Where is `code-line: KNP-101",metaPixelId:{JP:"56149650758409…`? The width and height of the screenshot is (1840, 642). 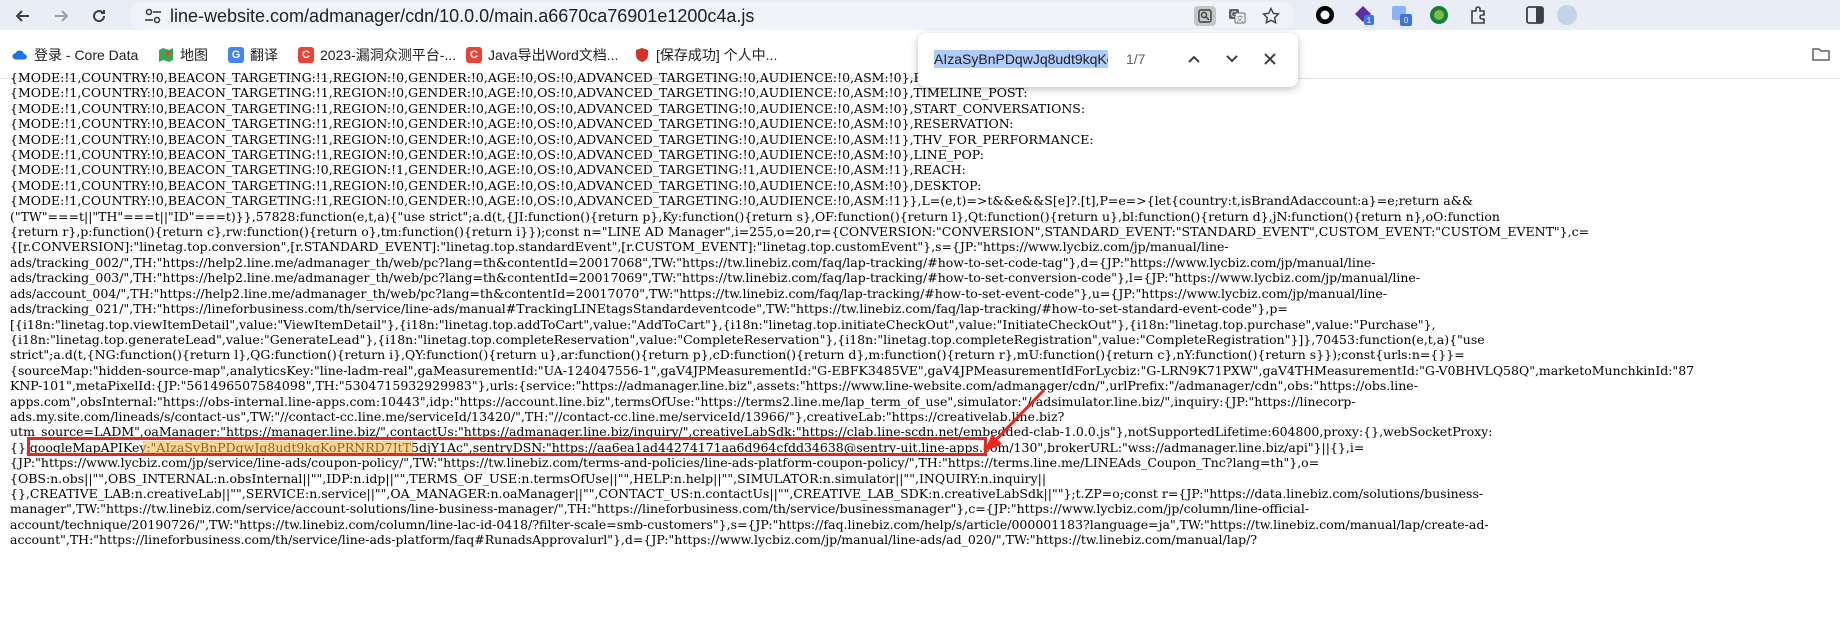
code-line: KNP-101",metaPixelId:{JP:"56149650758409… is located at coordinates (714, 386).